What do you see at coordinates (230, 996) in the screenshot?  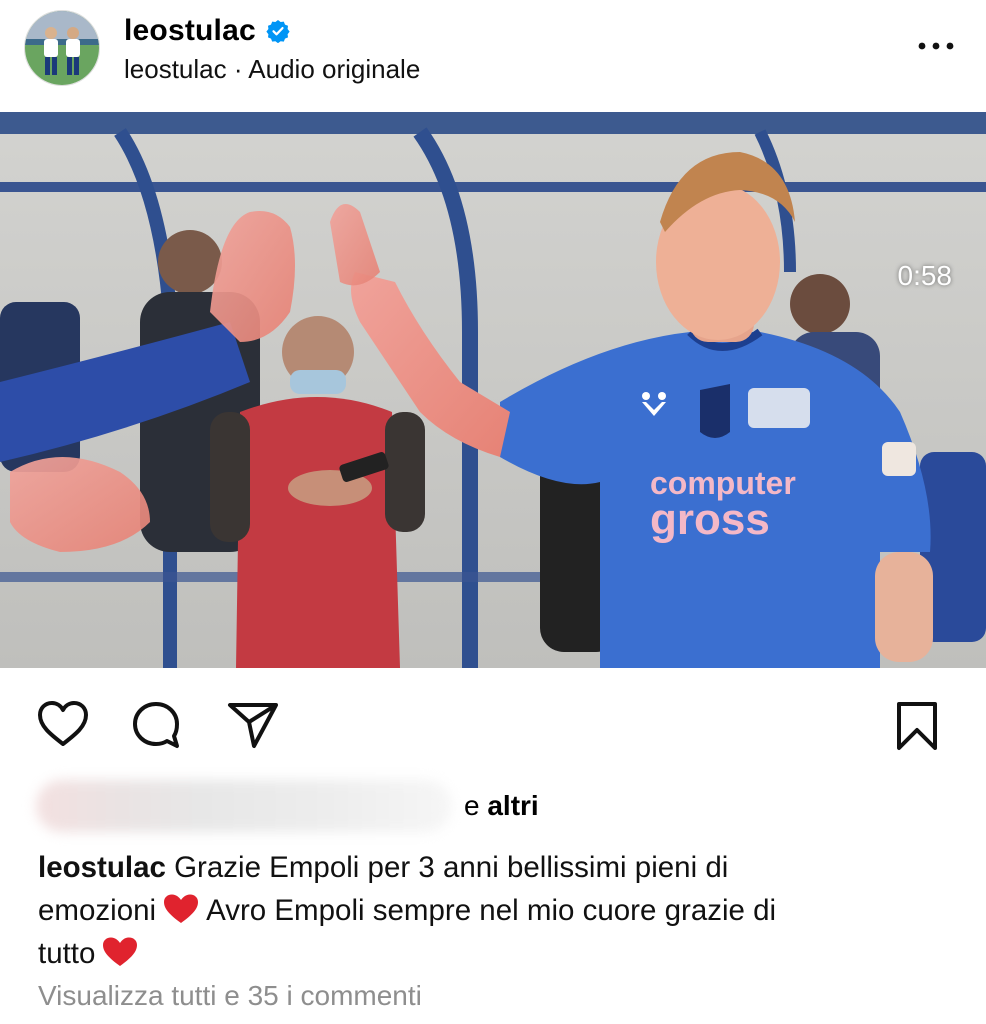 I see `view-comments-link: Visualizza tutti e 35 i commenti` at bounding box center [230, 996].